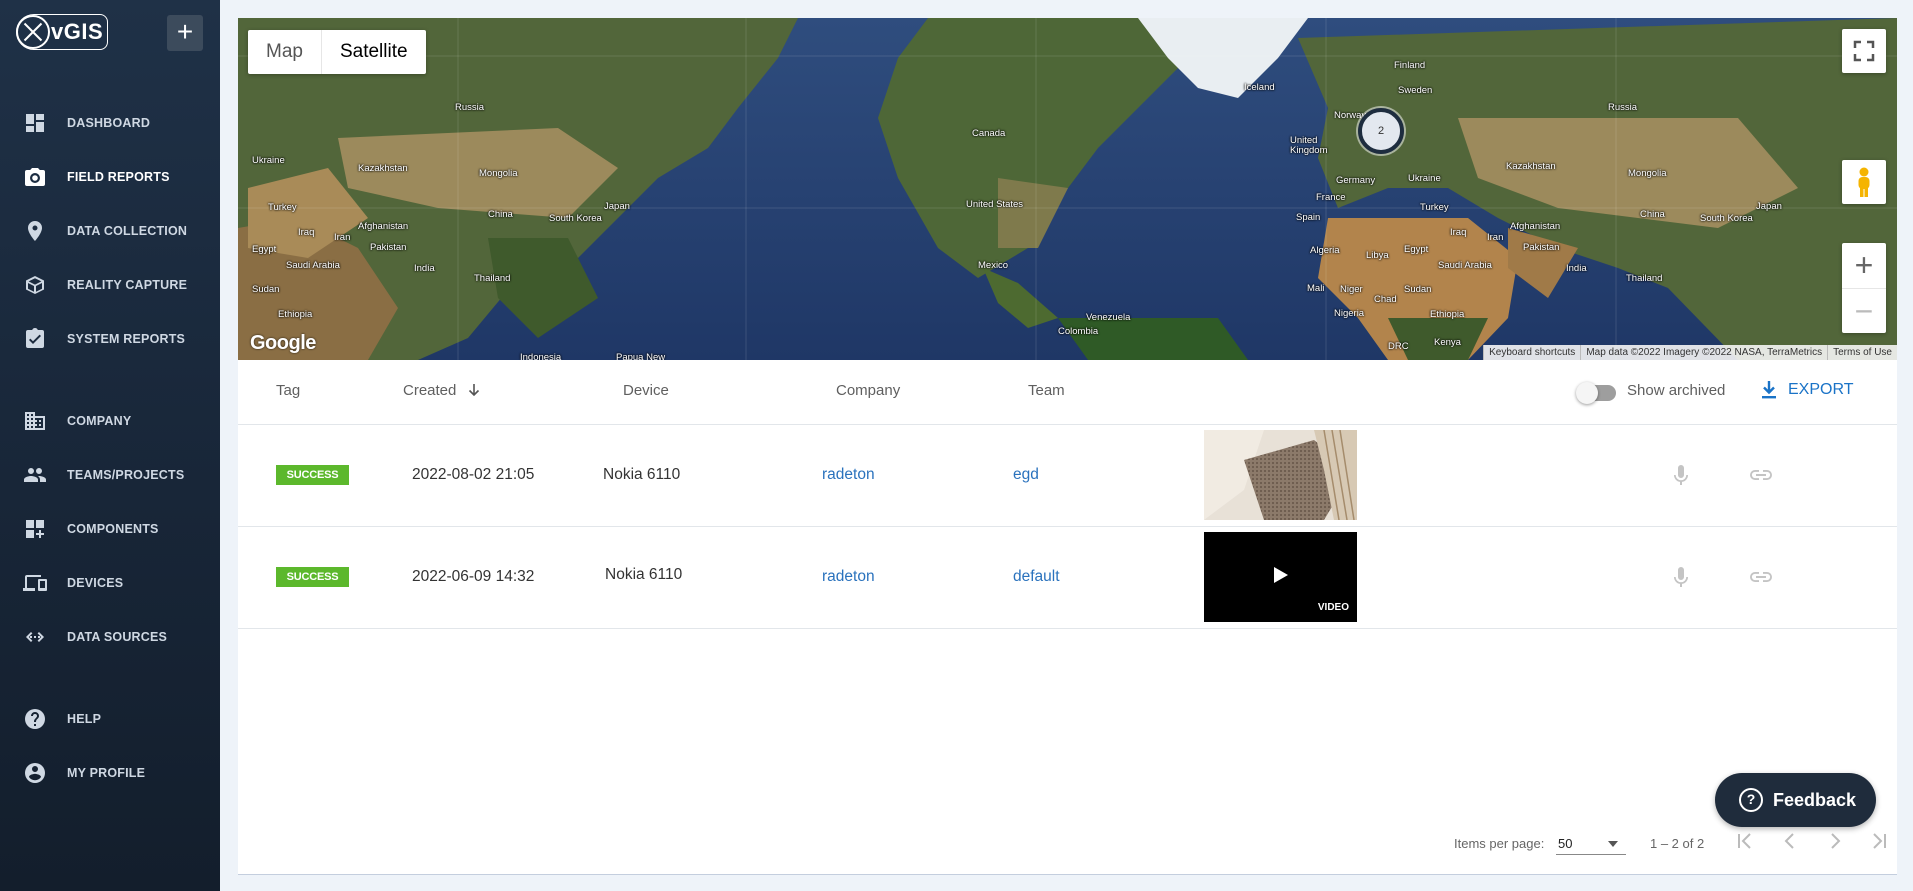  I want to click on fullscreen-button, so click(1864, 51).